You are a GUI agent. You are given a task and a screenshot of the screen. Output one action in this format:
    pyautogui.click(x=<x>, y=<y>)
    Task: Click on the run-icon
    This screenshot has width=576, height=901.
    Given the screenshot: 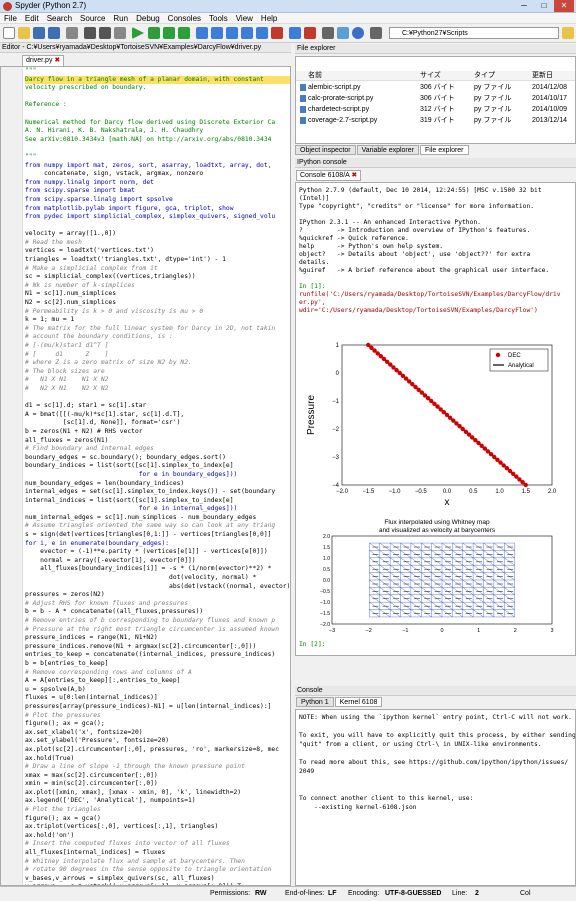 What is the action you would take?
    pyautogui.click(x=138, y=33)
    